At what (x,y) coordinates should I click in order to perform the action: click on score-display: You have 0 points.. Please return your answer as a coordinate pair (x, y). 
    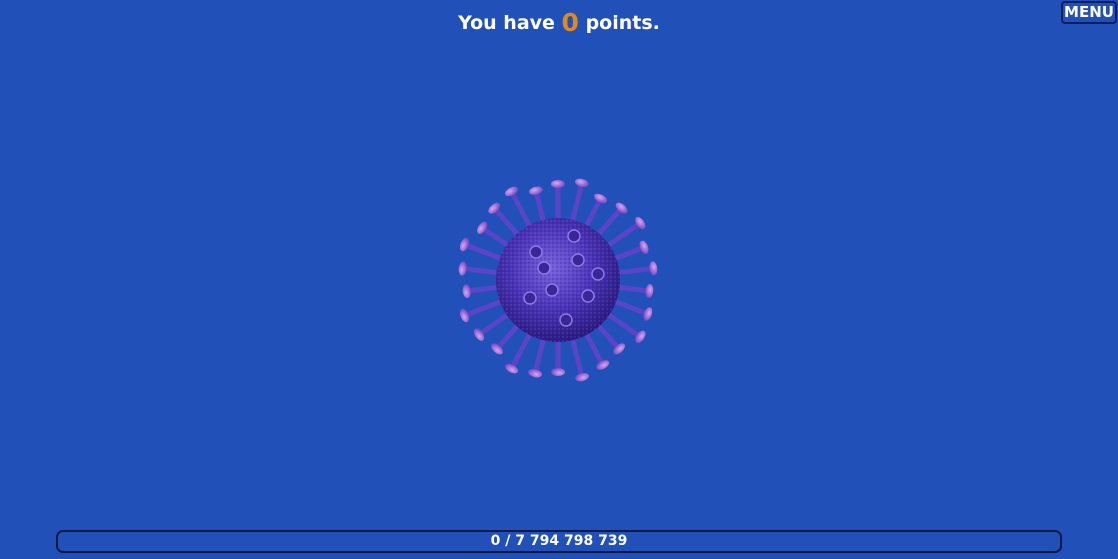
    Looking at the image, I should click on (559, 23).